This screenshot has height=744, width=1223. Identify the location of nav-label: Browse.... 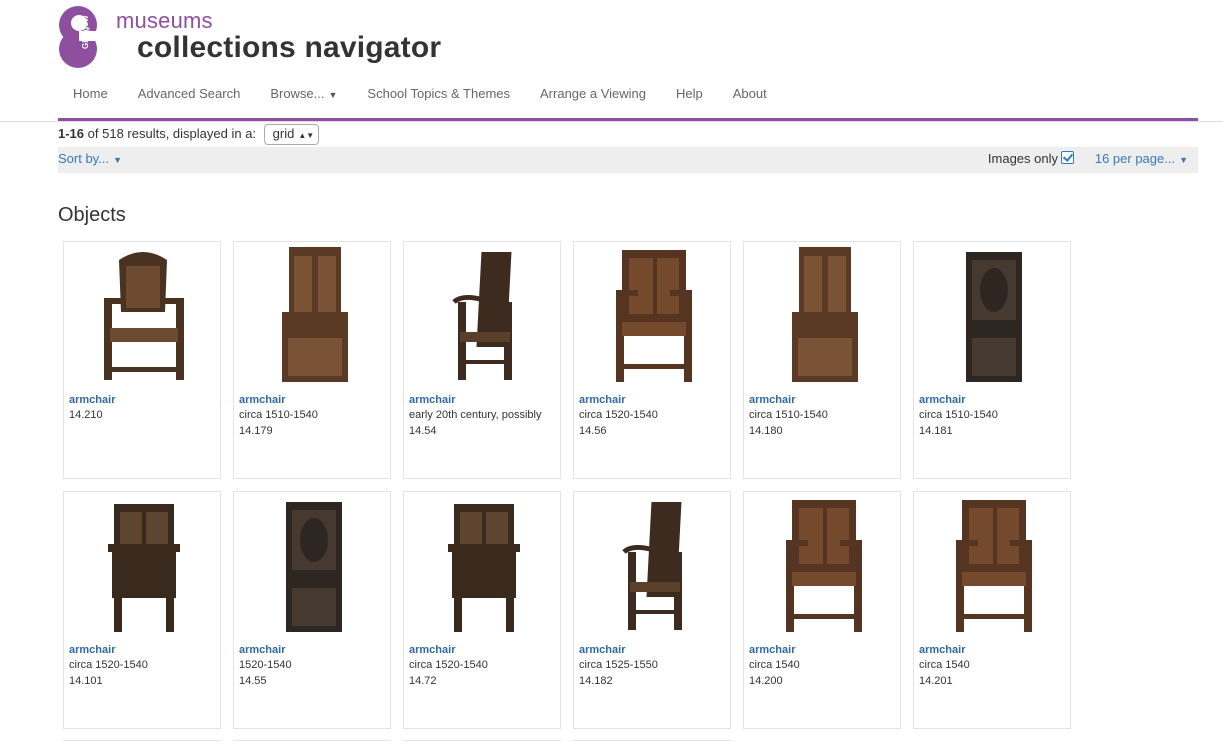
(297, 93).